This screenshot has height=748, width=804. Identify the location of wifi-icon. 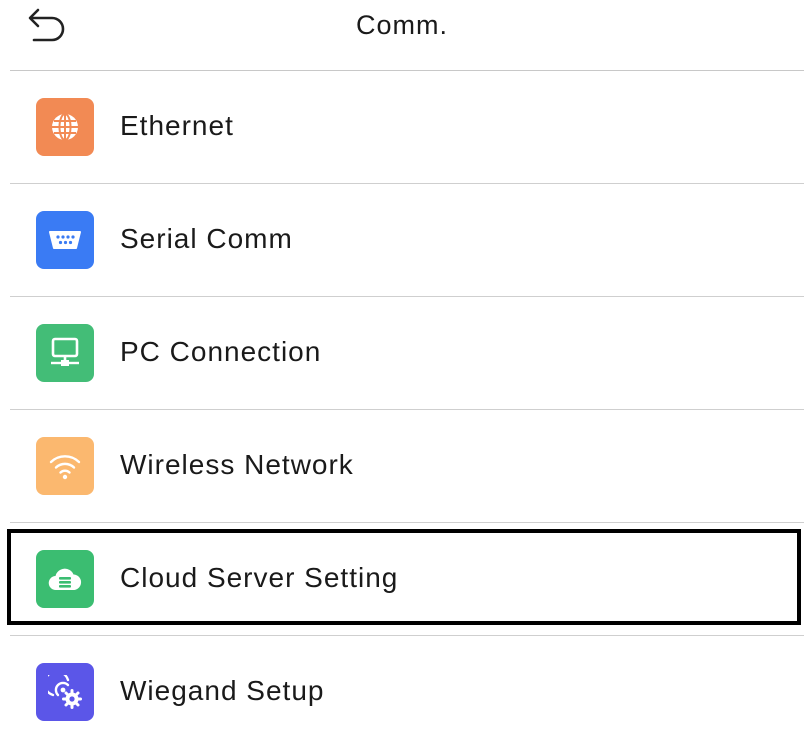
(65, 466).